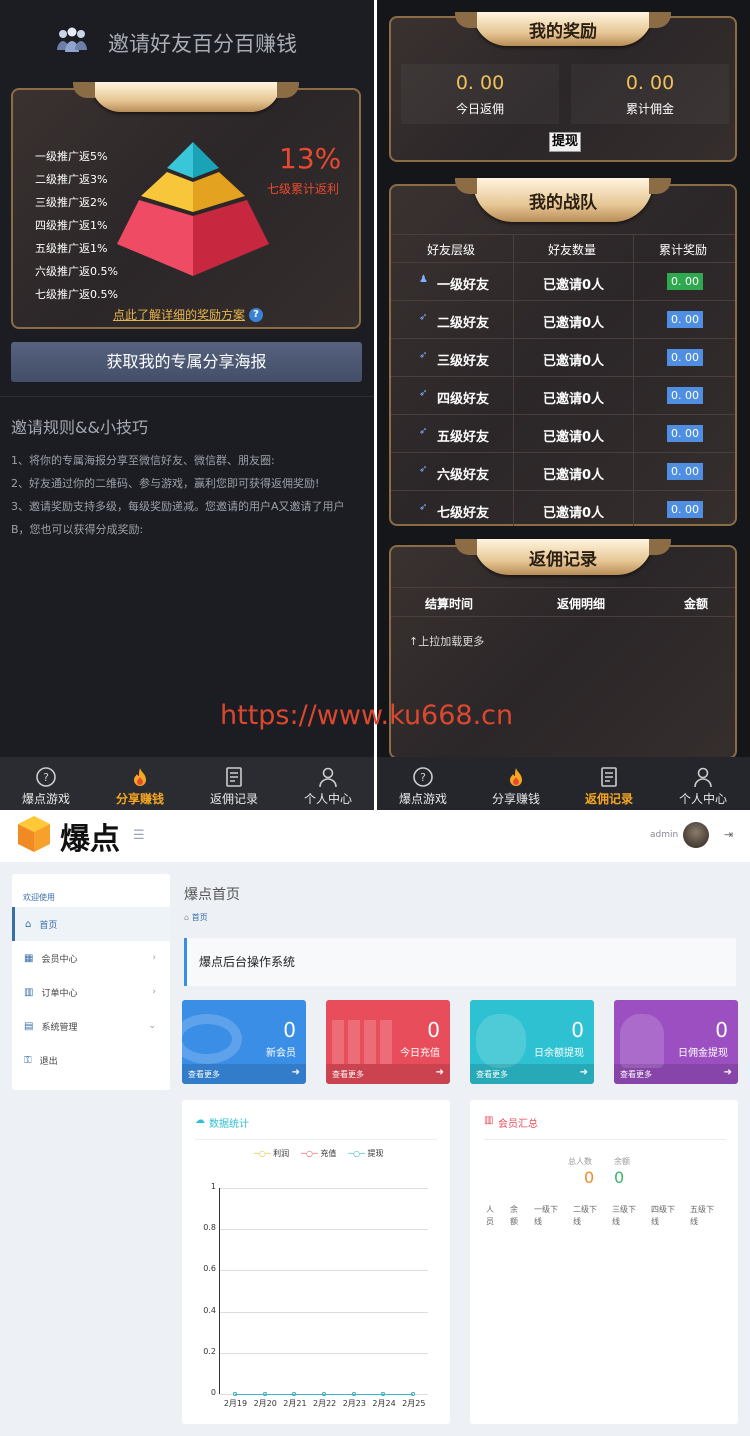 The image size is (750, 1436). What do you see at coordinates (563, 395) in the screenshot?
I see `team-row: ➶ 四级好友 已邀请0人 0. 00` at bounding box center [563, 395].